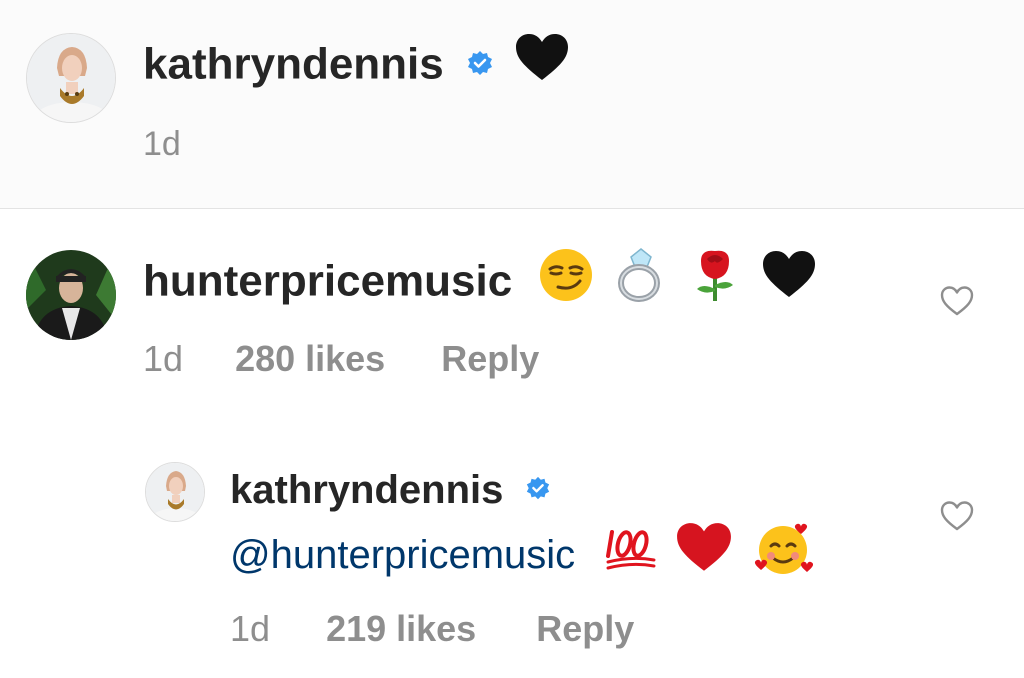  What do you see at coordinates (163, 358) in the screenshot?
I see `comment-1-time: 1d` at bounding box center [163, 358].